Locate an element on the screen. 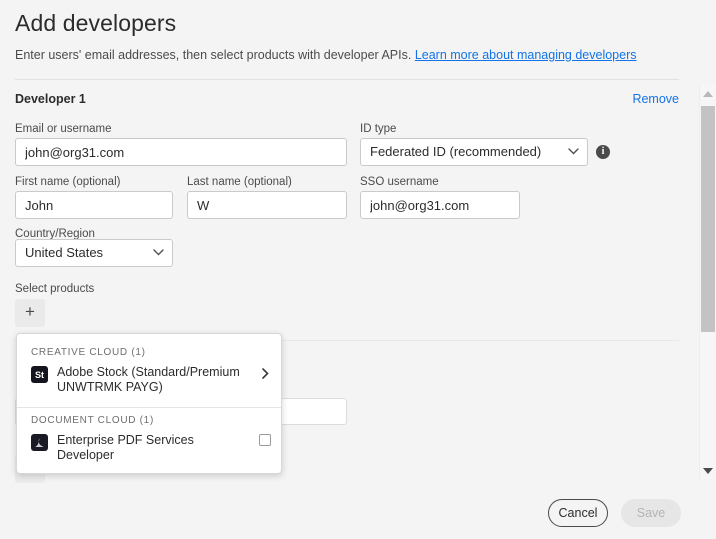 The image size is (716, 539). product-group-title-document-cloud: DOCUMENT CLOUD (1) is located at coordinates (92, 420).